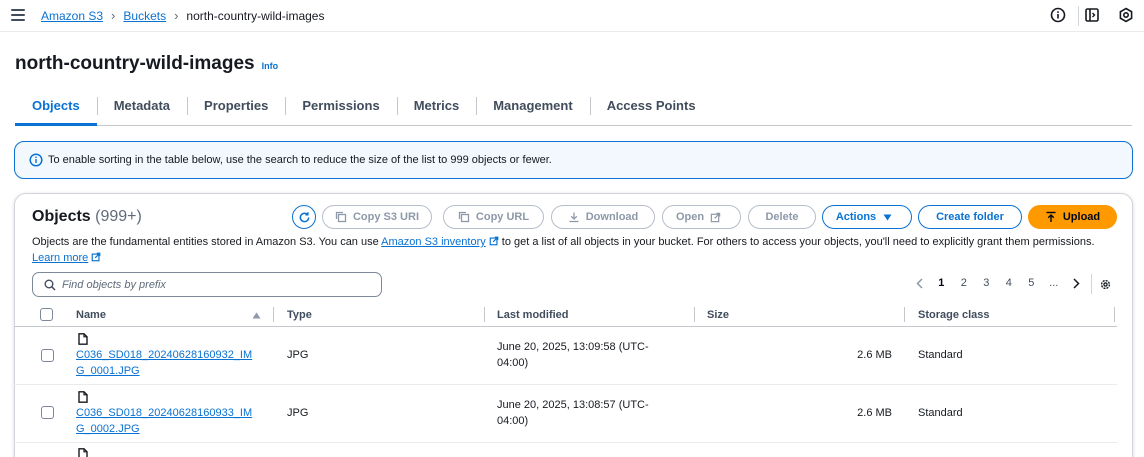 This screenshot has width=1144, height=457. What do you see at coordinates (1126, 15) in the screenshot?
I see `settings-icon` at bounding box center [1126, 15].